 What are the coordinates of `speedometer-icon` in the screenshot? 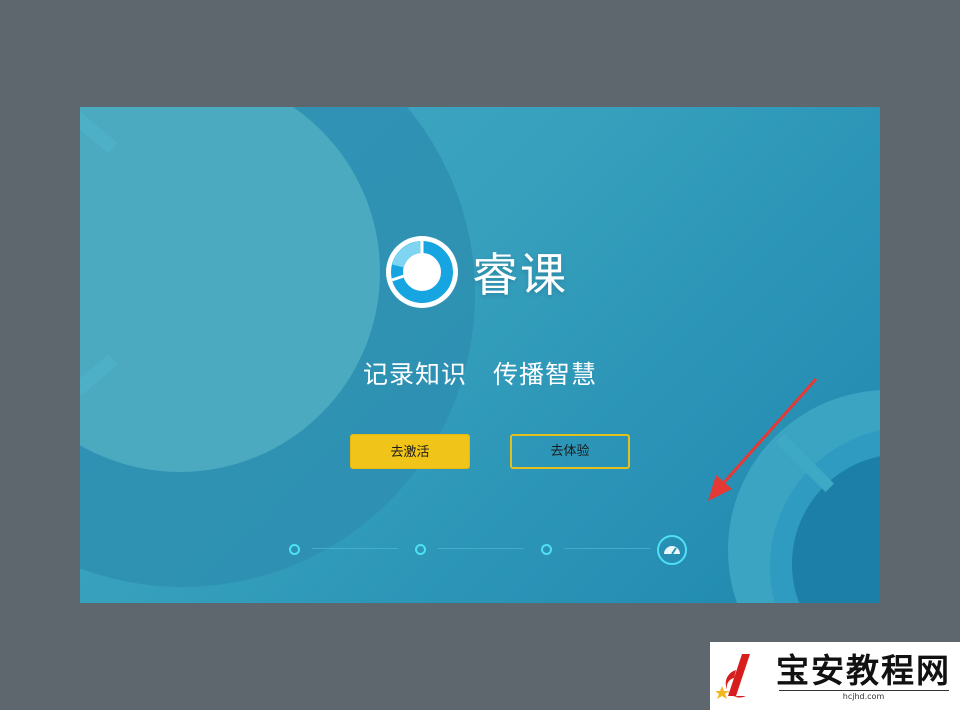 It's located at (672, 550).